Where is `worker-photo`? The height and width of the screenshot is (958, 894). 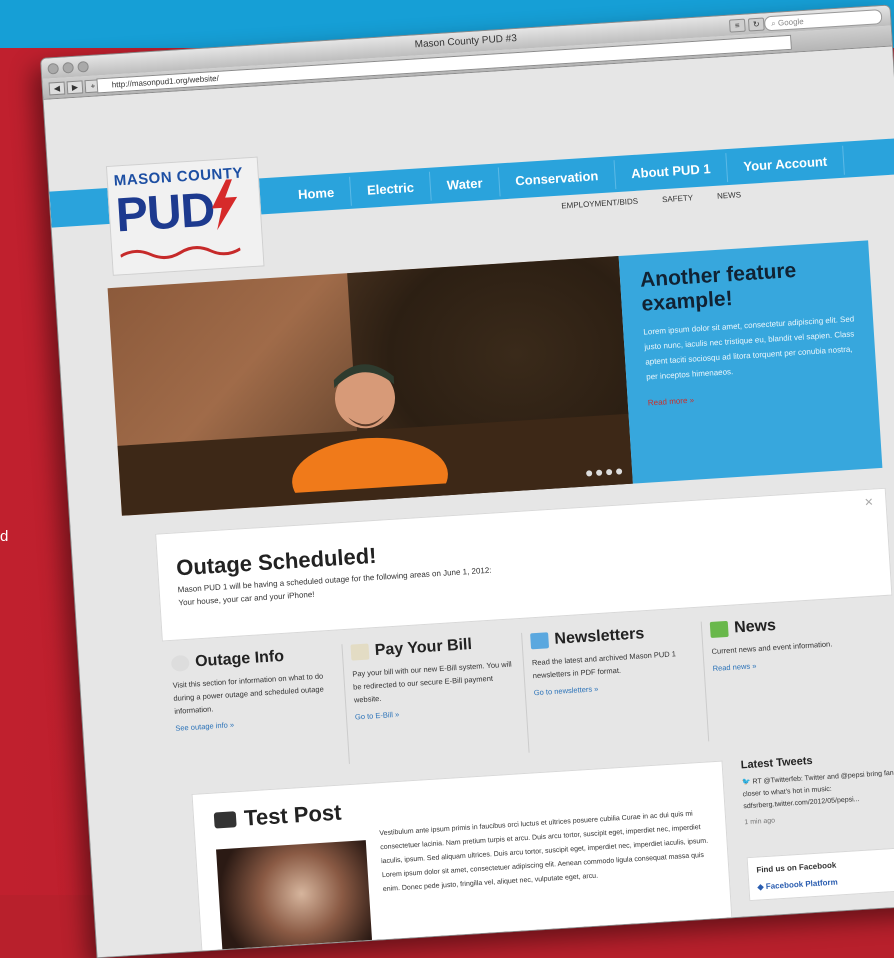 worker-photo is located at coordinates (370, 429).